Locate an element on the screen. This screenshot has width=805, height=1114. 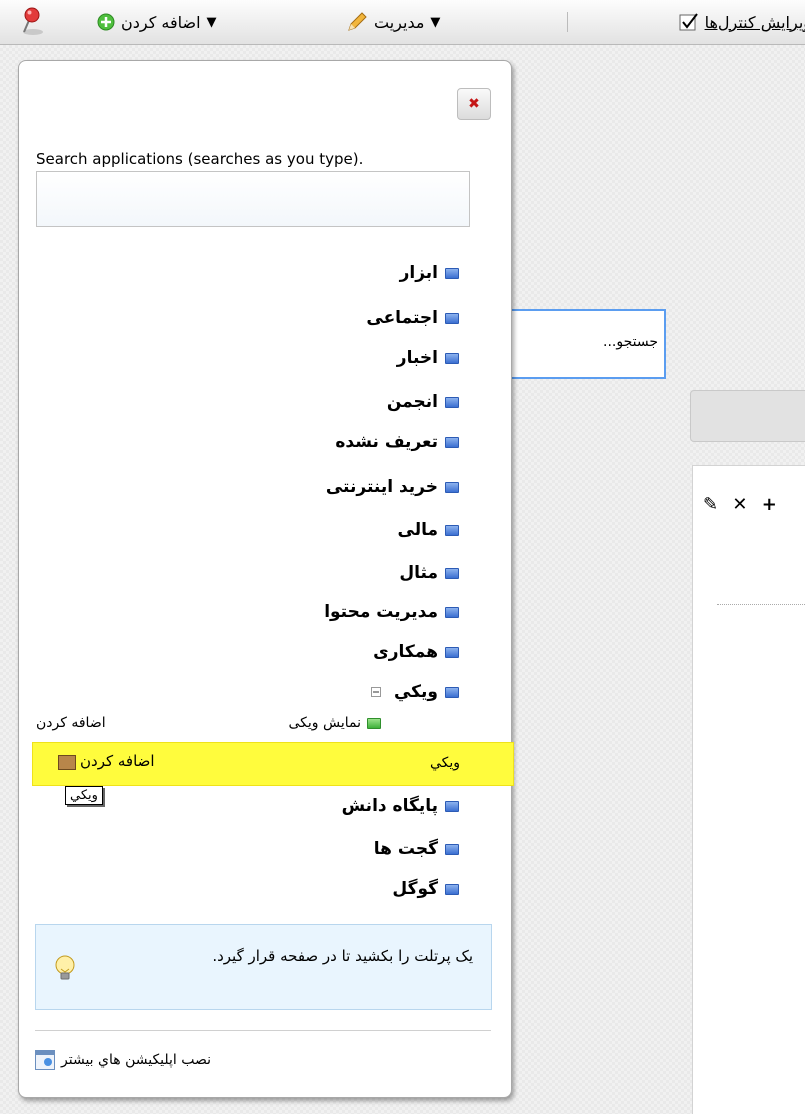
app-icon is located at coordinates (374, 723).